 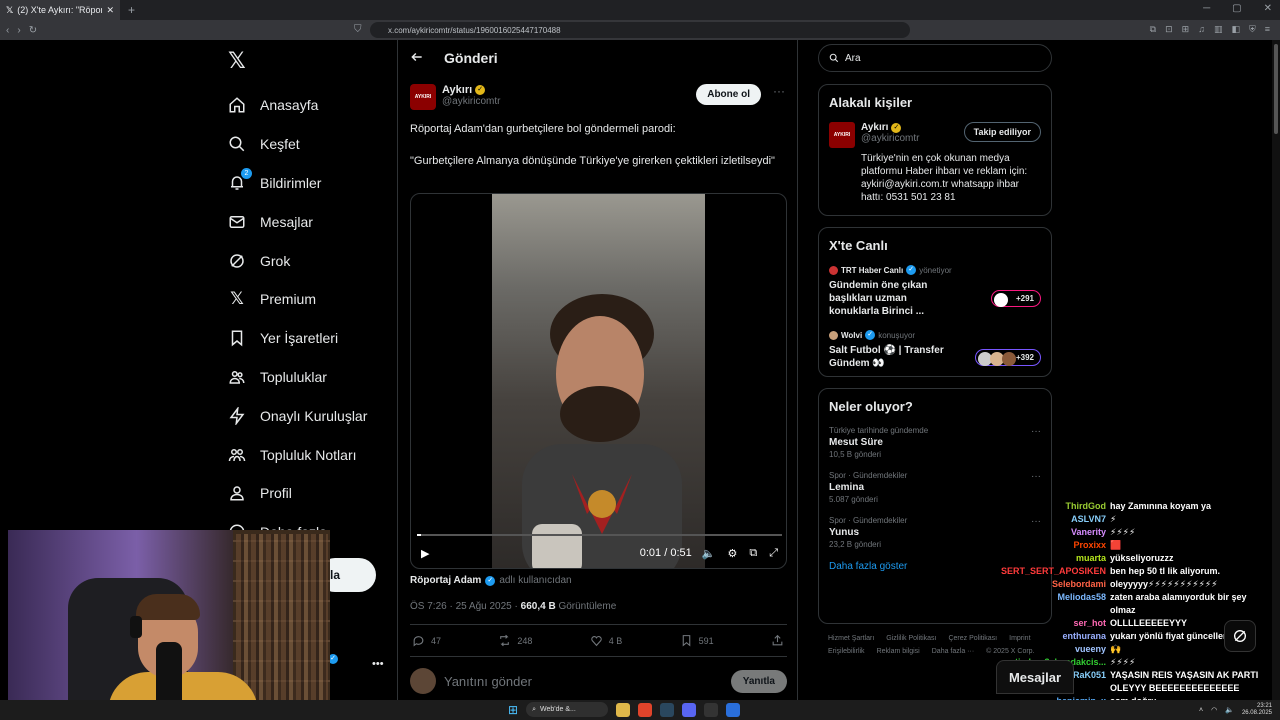 I want to click on post-timestamp: ÖS 7:26 · 25 Ağu 2025 ·, so click(x=465, y=606).